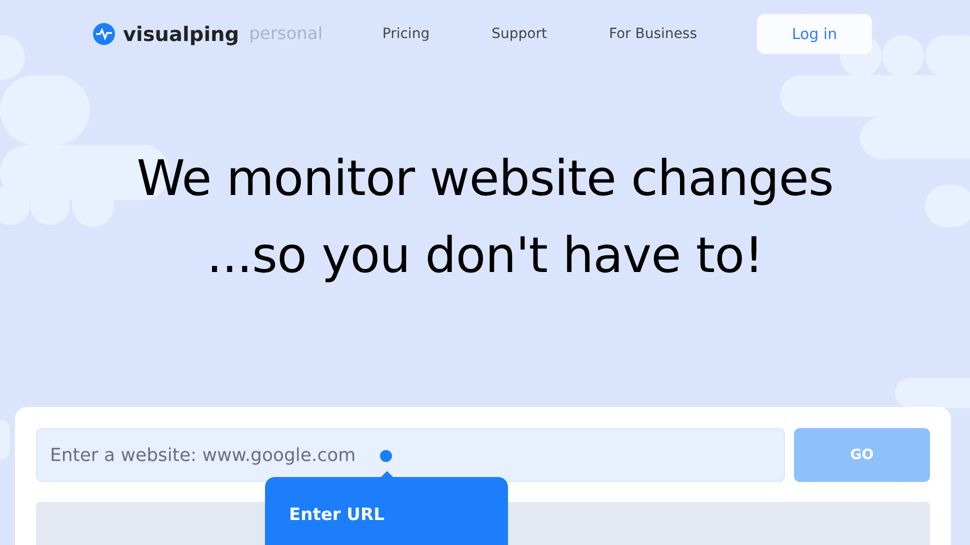  Describe the element at coordinates (652, 34) in the screenshot. I see `nav-link: For Business` at that location.